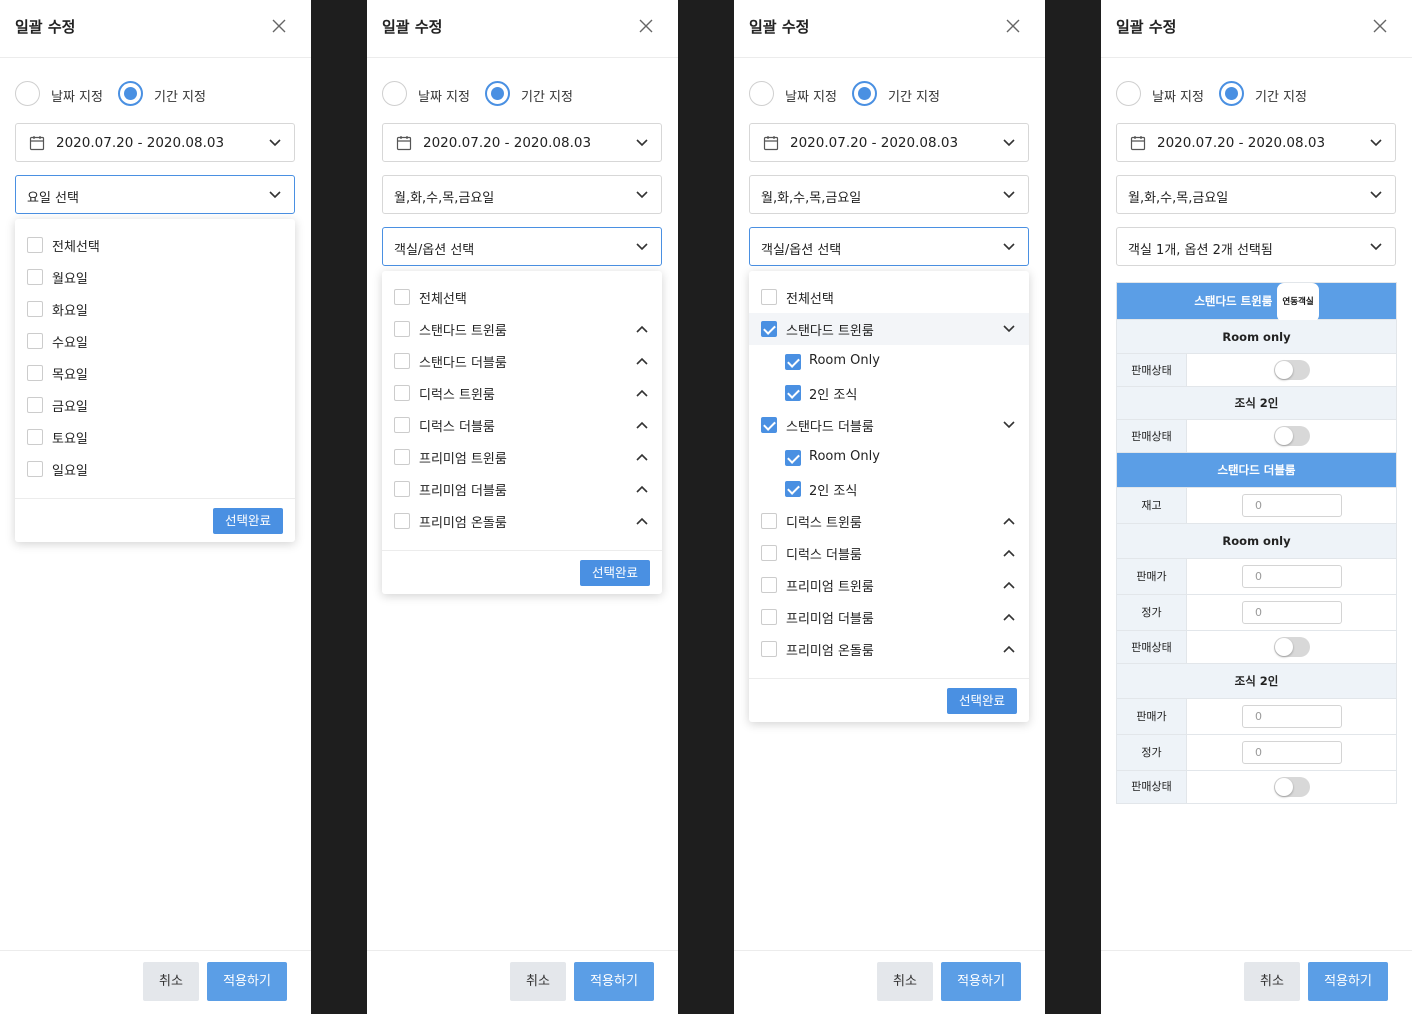 The width and height of the screenshot is (1412, 1014). What do you see at coordinates (522, 329) in the screenshot?
I see `room-option: 스탠다드 트윈룸` at bounding box center [522, 329].